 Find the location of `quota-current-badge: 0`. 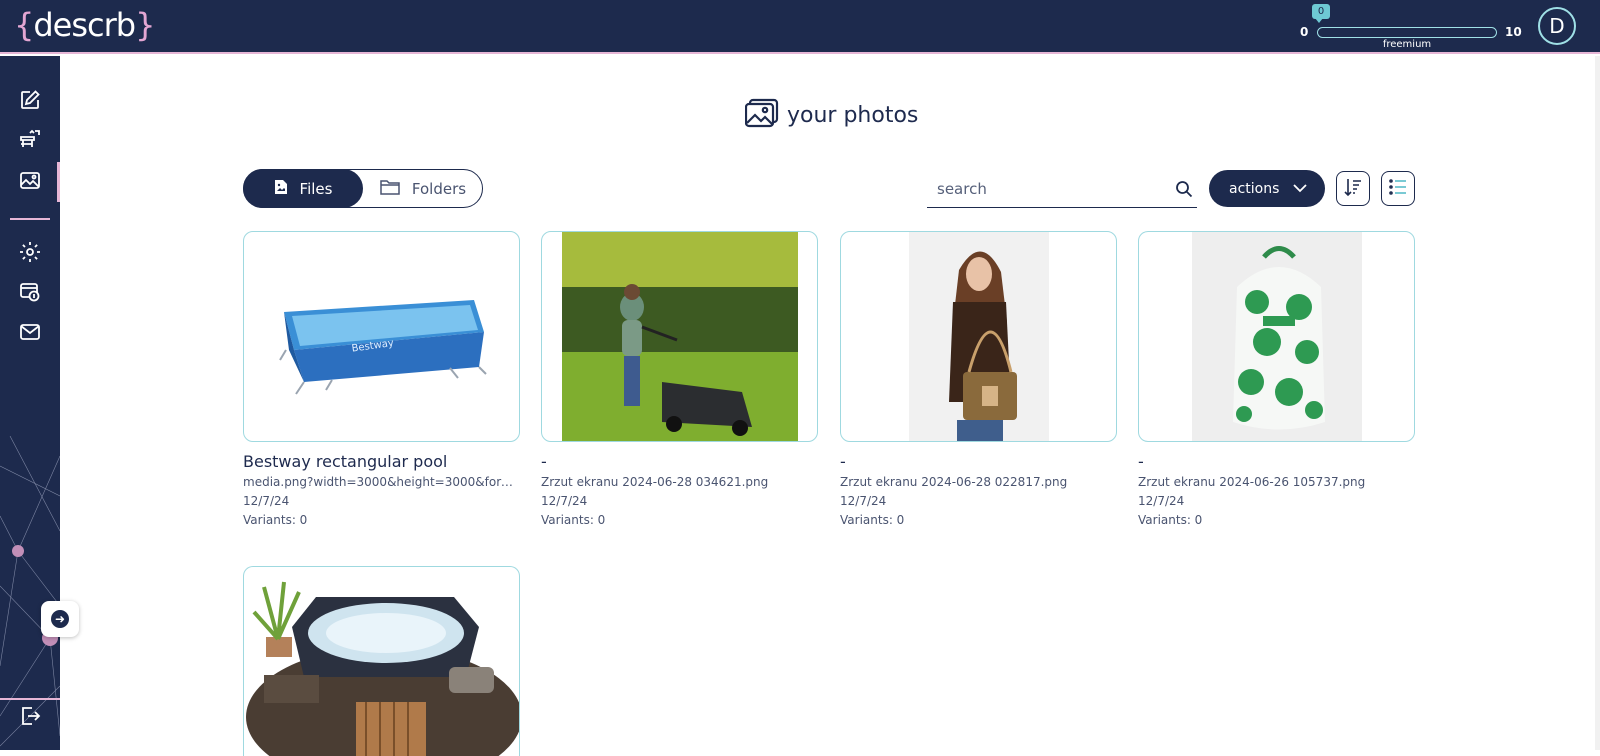

quota-current-badge: 0 is located at coordinates (1321, 13).